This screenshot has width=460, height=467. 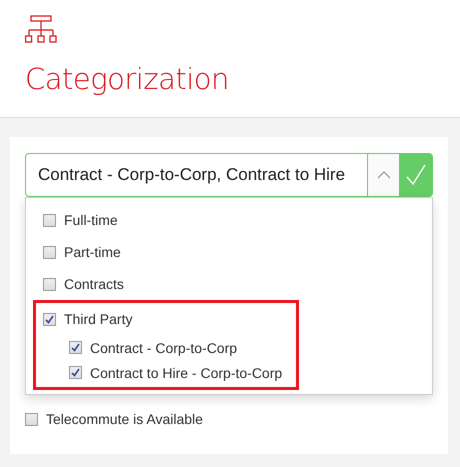 What do you see at coordinates (229, 175) in the screenshot?
I see `multi-select-field: Contract - Corp-to-Corp, Contract to Hire` at bounding box center [229, 175].